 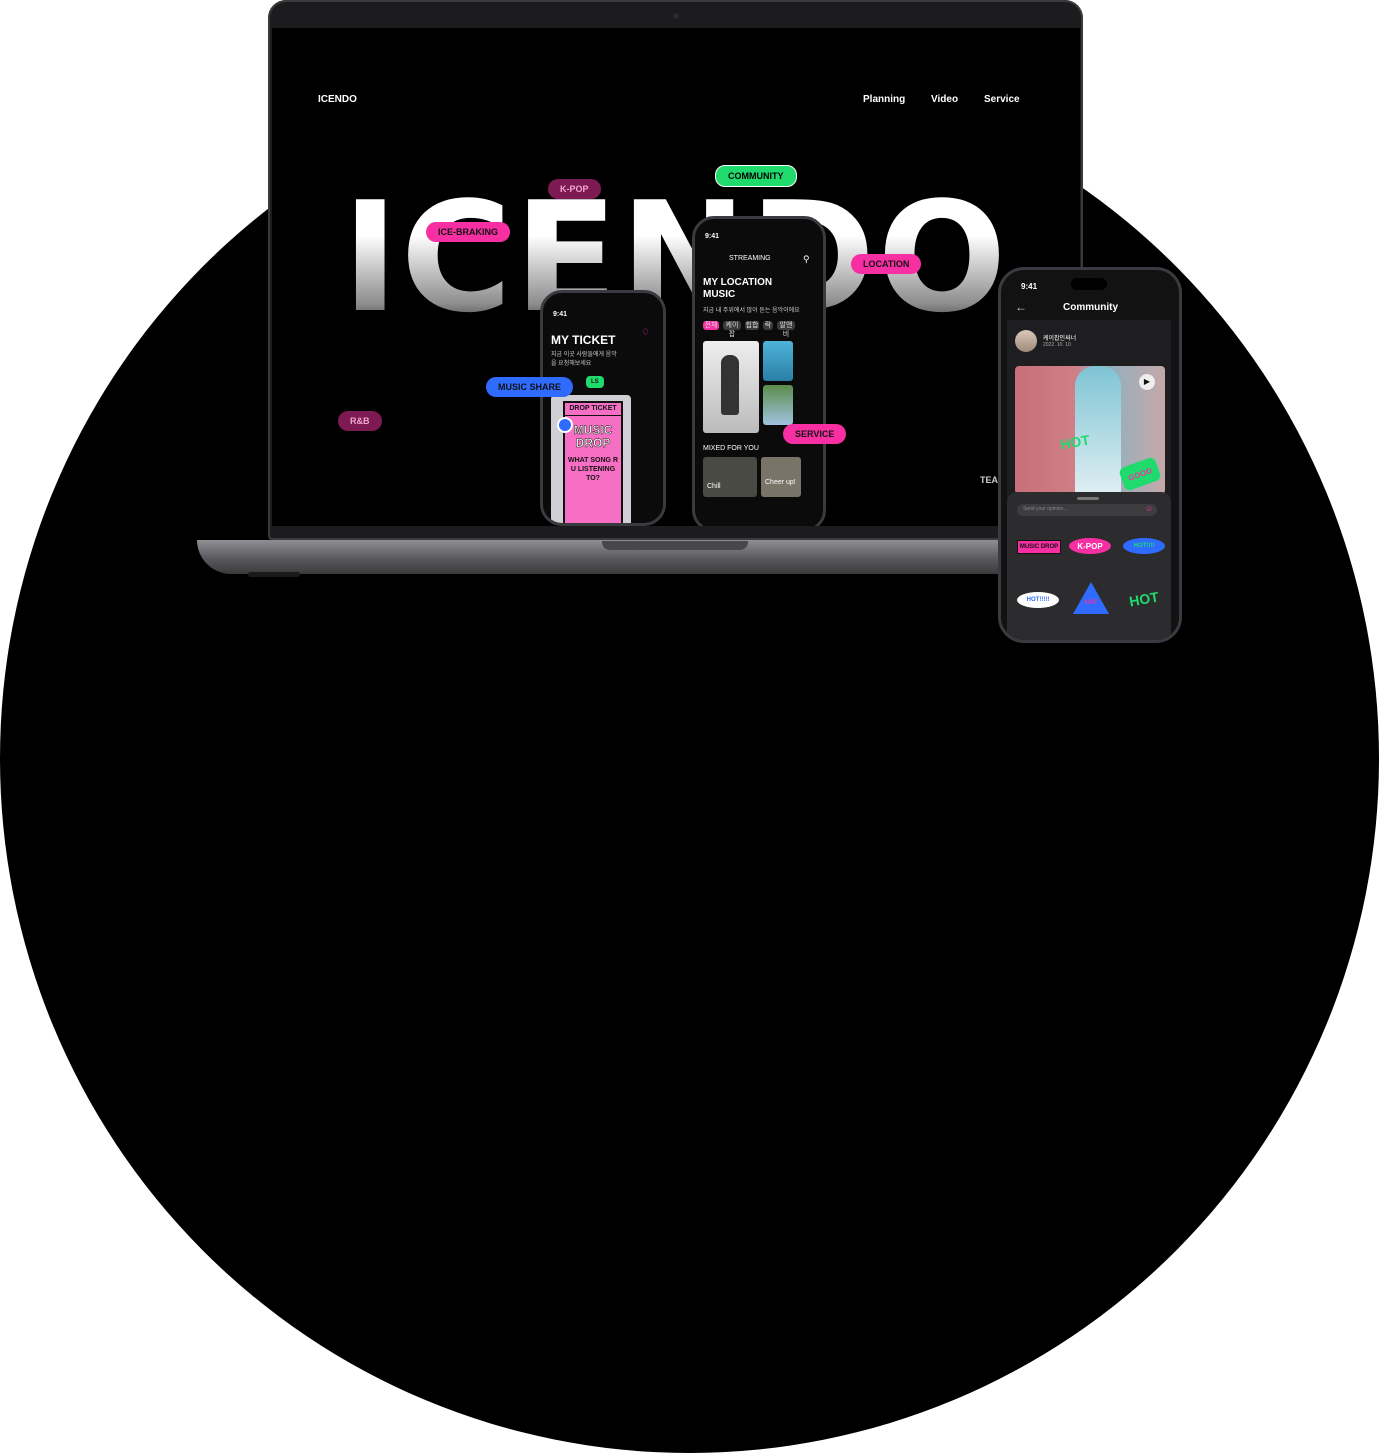 What do you see at coordinates (1021, 307) in the screenshot?
I see `back-arrow-icon: ←` at bounding box center [1021, 307].